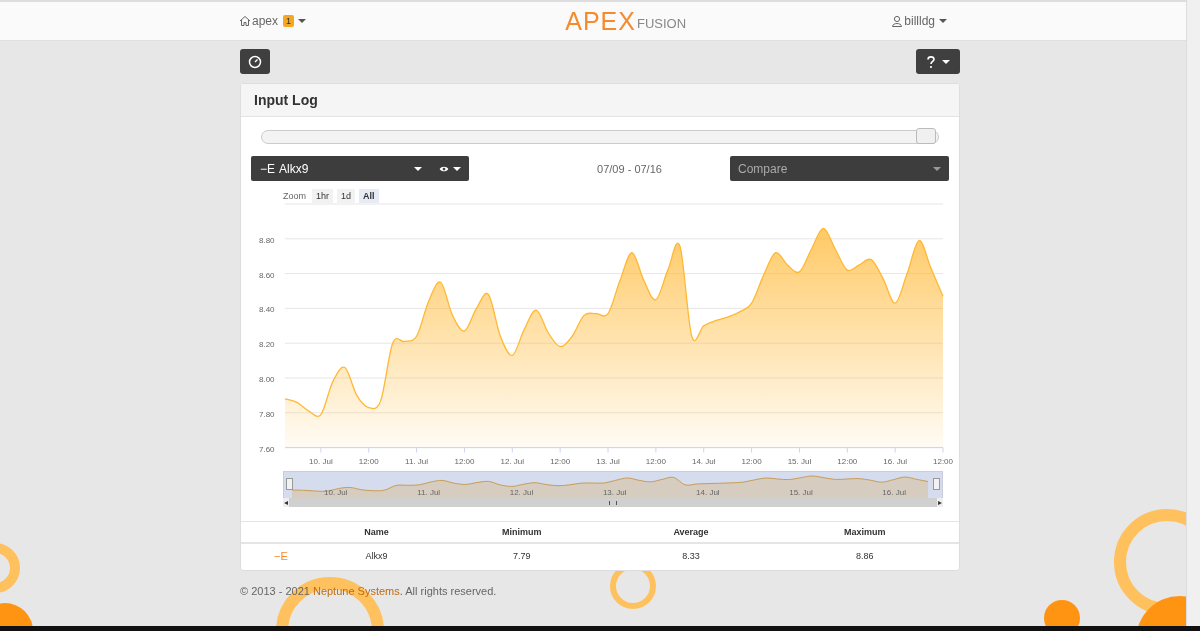 Image resolution: width=1200 pixels, height=631 pixels. What do you see at coordinates (1193, 313) in the screenshot?
I see `page-scrollbar` at bounding box center [1193, 313].